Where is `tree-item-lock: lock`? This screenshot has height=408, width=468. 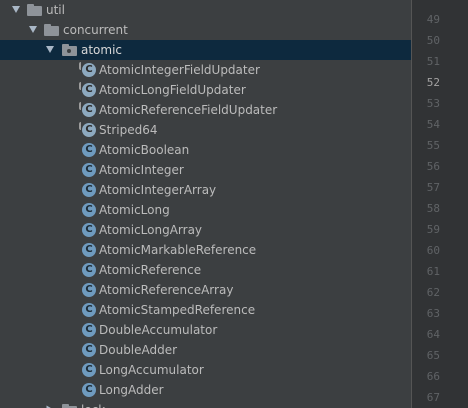
tree-item-lock: lock is located at coordinates (205, 404).